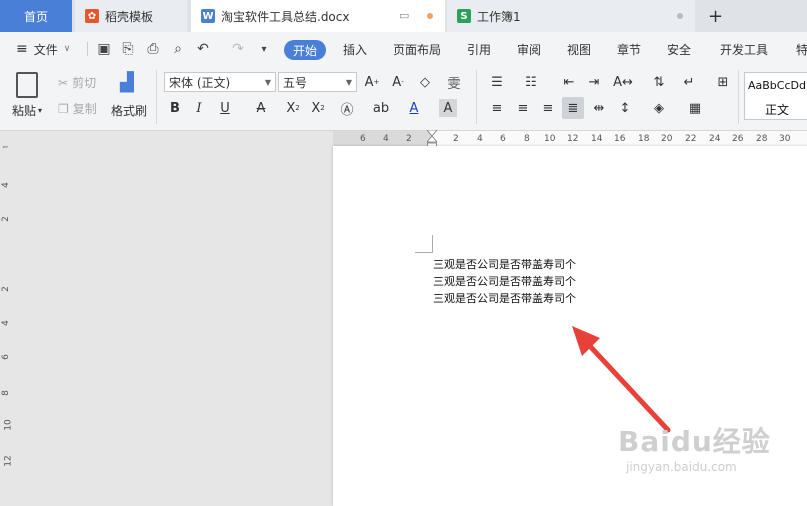  I want to click on menu-start: 开始, so click(305, 50).